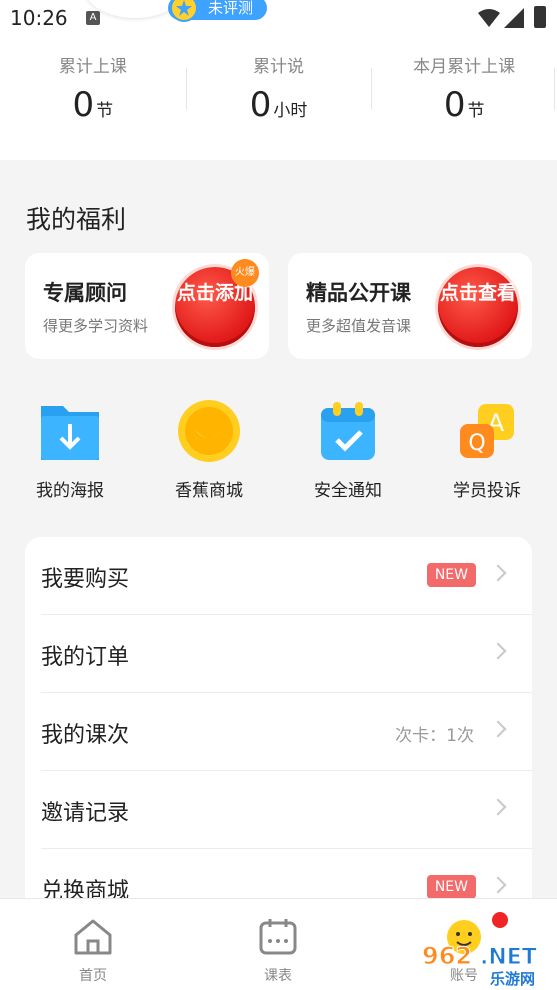 Image resolution: width=557 pixels, height=990 pixels. What do you see at coordinates (359, 326) in the screenshot?
I see `card-subtitle: 更多超值发音课` at bounding box center [359, 326].